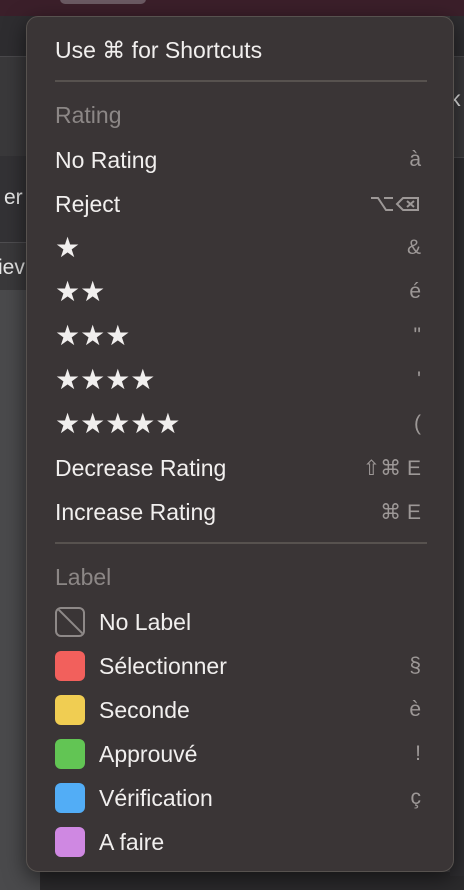 The width and height of the screenshot is (464, 890). Describe the element at coordinates (131, 842) in the screenshot. I see `menu-item-label: A faire` at that location.